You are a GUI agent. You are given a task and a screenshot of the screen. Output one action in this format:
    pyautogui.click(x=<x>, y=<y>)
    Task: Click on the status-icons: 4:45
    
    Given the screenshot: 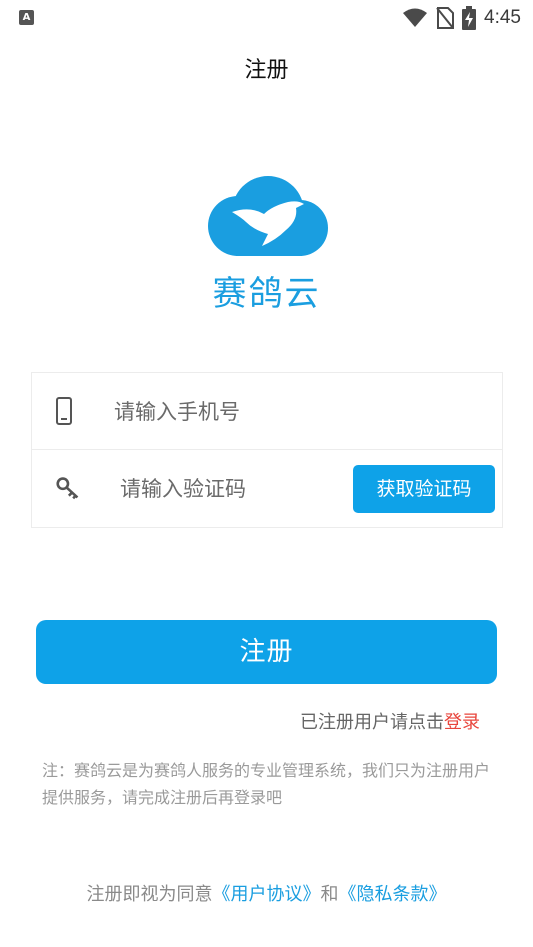 What is the action you would take?
    pyautogui.click(x=461, y=18)
    